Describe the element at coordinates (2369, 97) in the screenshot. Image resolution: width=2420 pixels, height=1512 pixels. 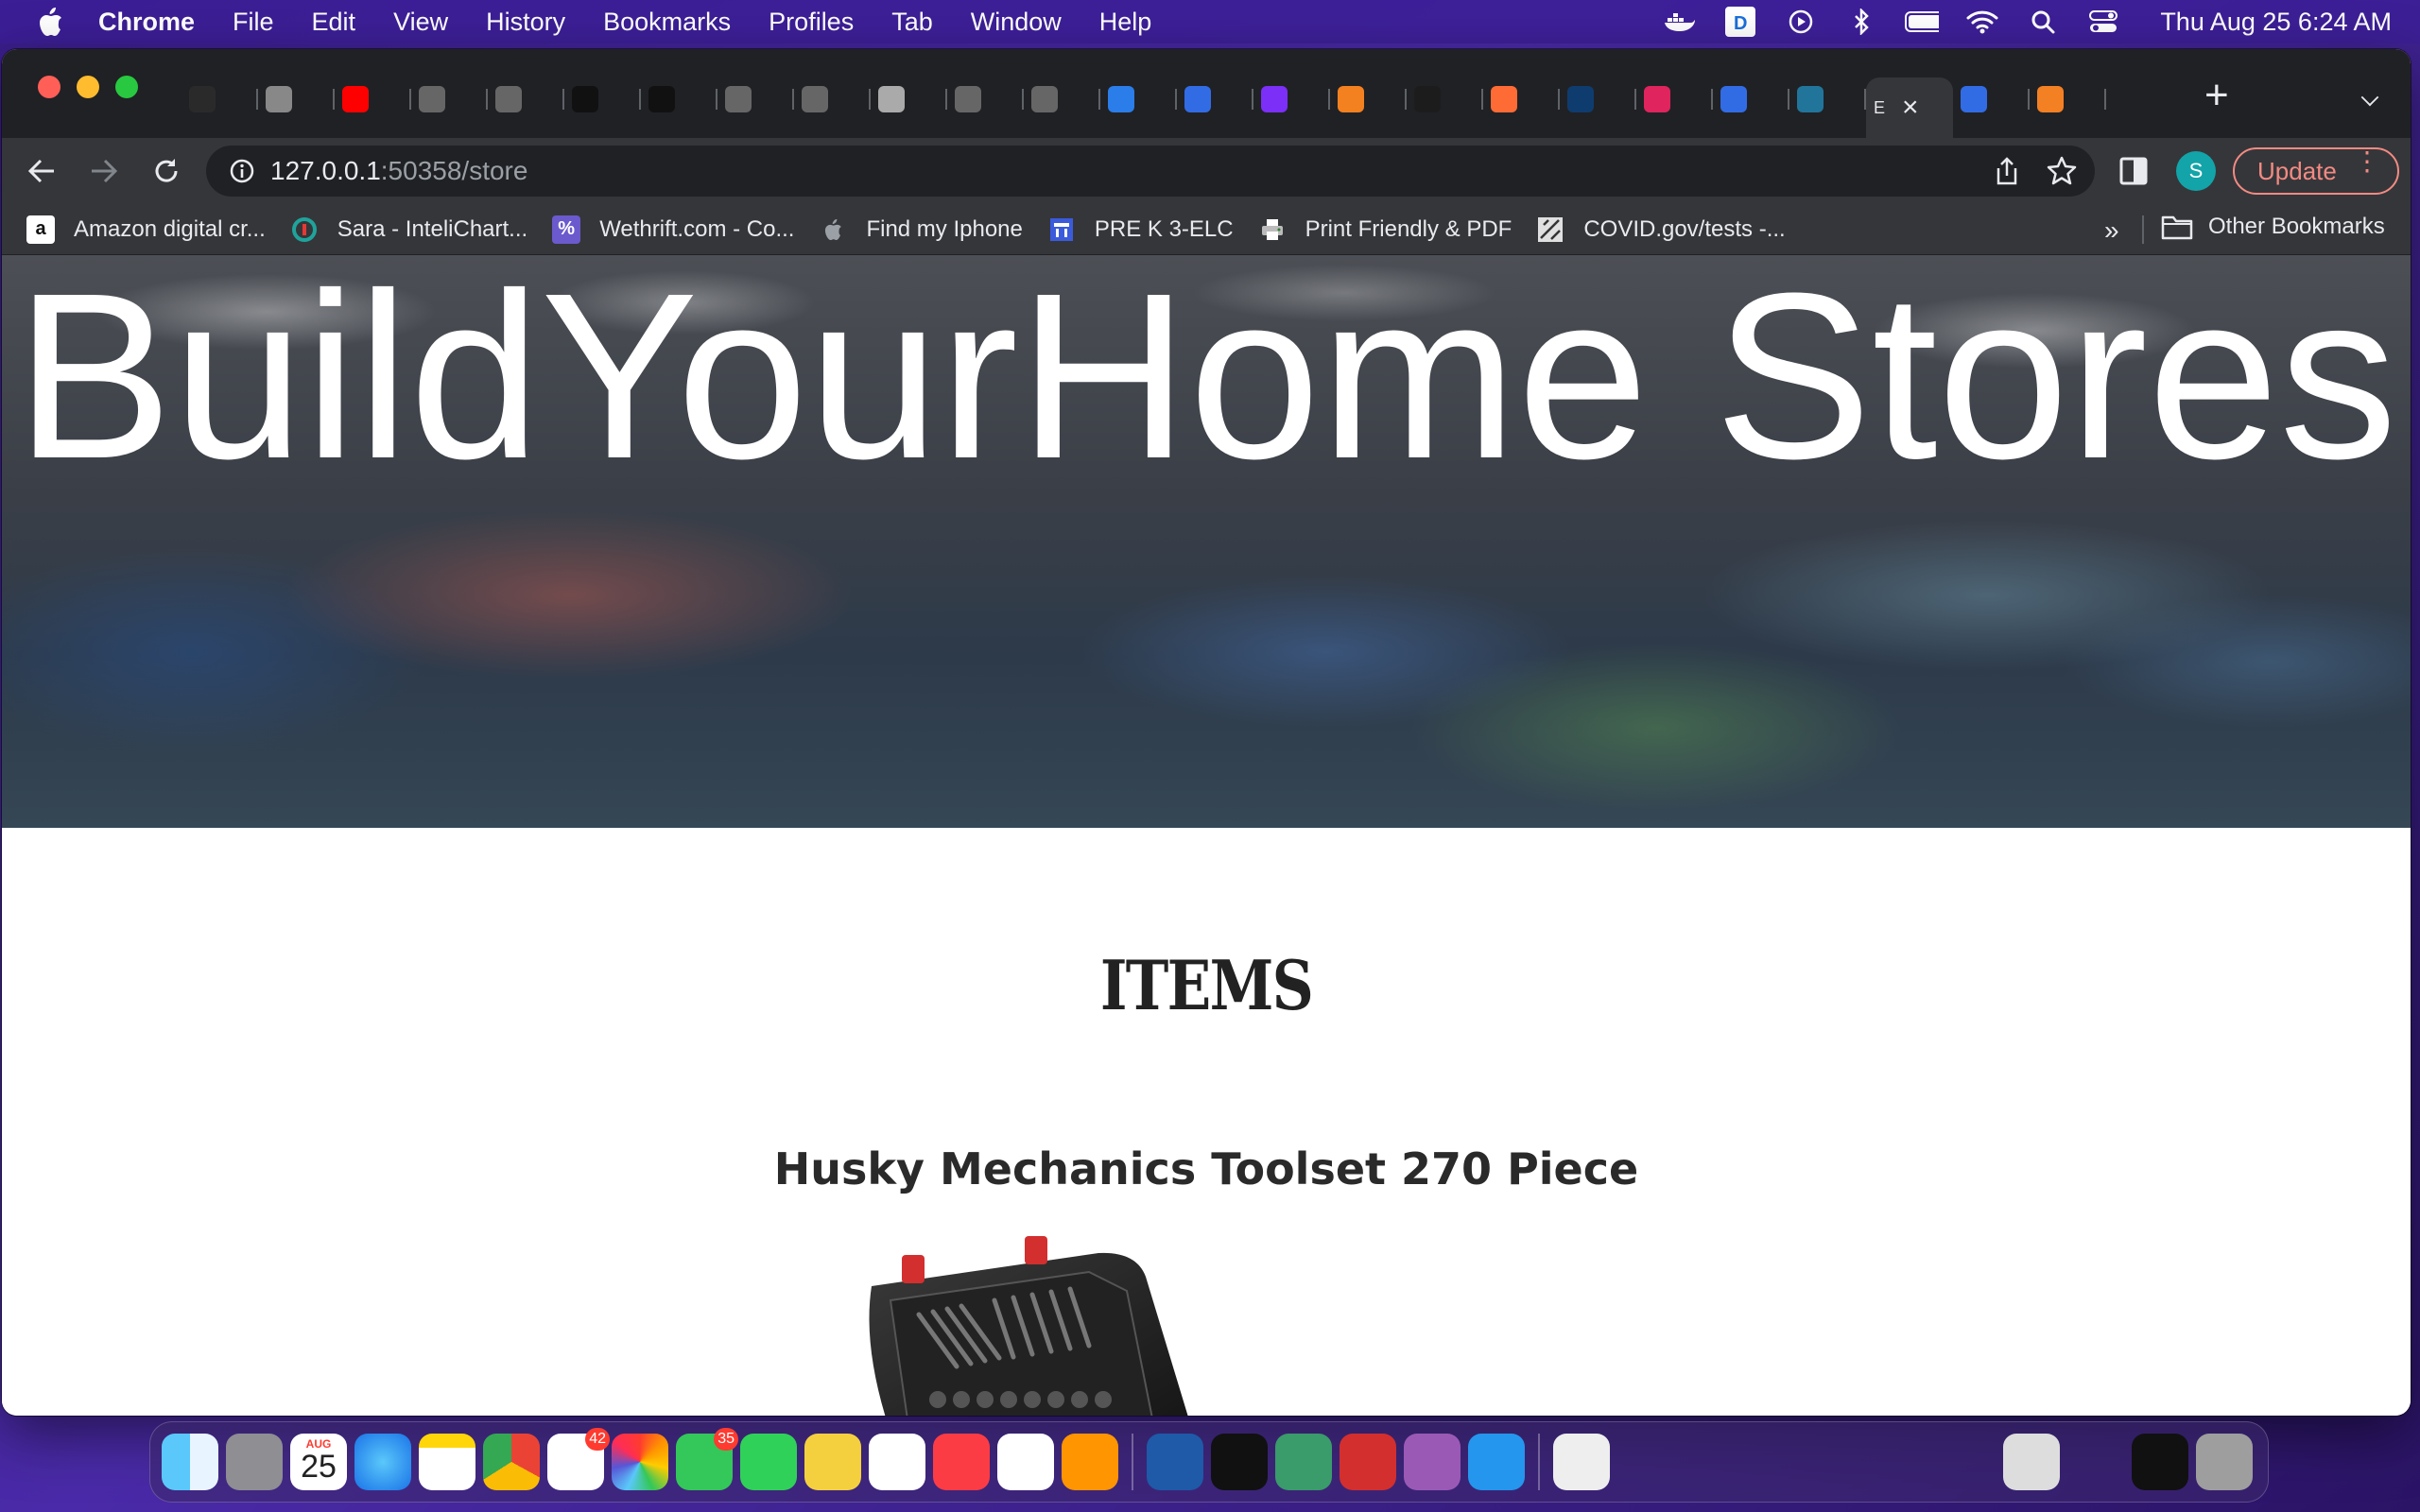
I see `tab-search-chevron-icon` at that location.